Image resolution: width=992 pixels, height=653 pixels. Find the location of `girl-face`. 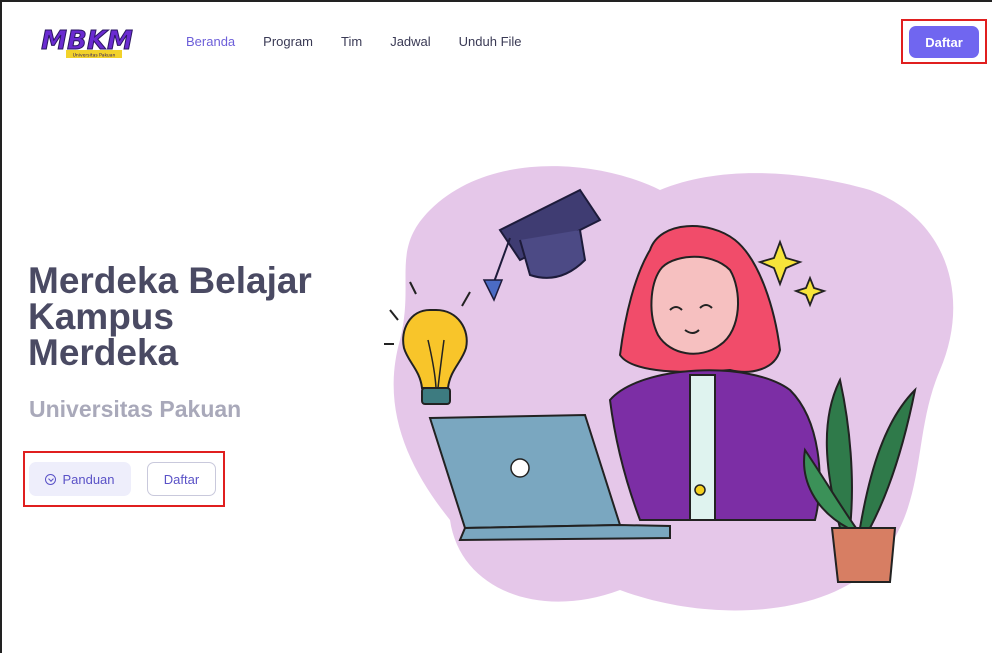

girl-face is located at coordinates (694, 305).